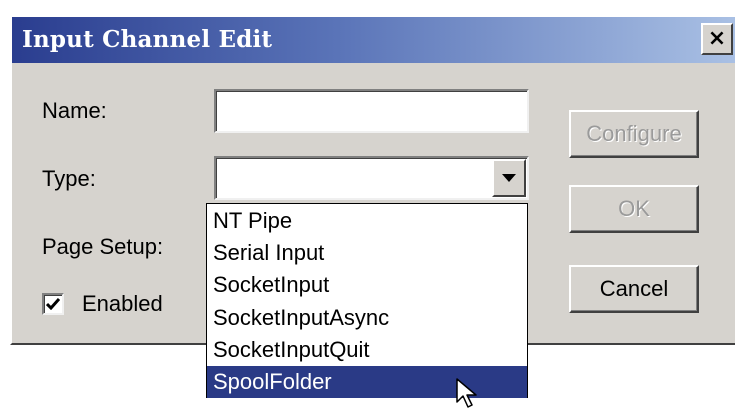 This screenshot has height=410, width=735. I want to click on title-bar: Input Channel Edit ×, so click(373, 40).